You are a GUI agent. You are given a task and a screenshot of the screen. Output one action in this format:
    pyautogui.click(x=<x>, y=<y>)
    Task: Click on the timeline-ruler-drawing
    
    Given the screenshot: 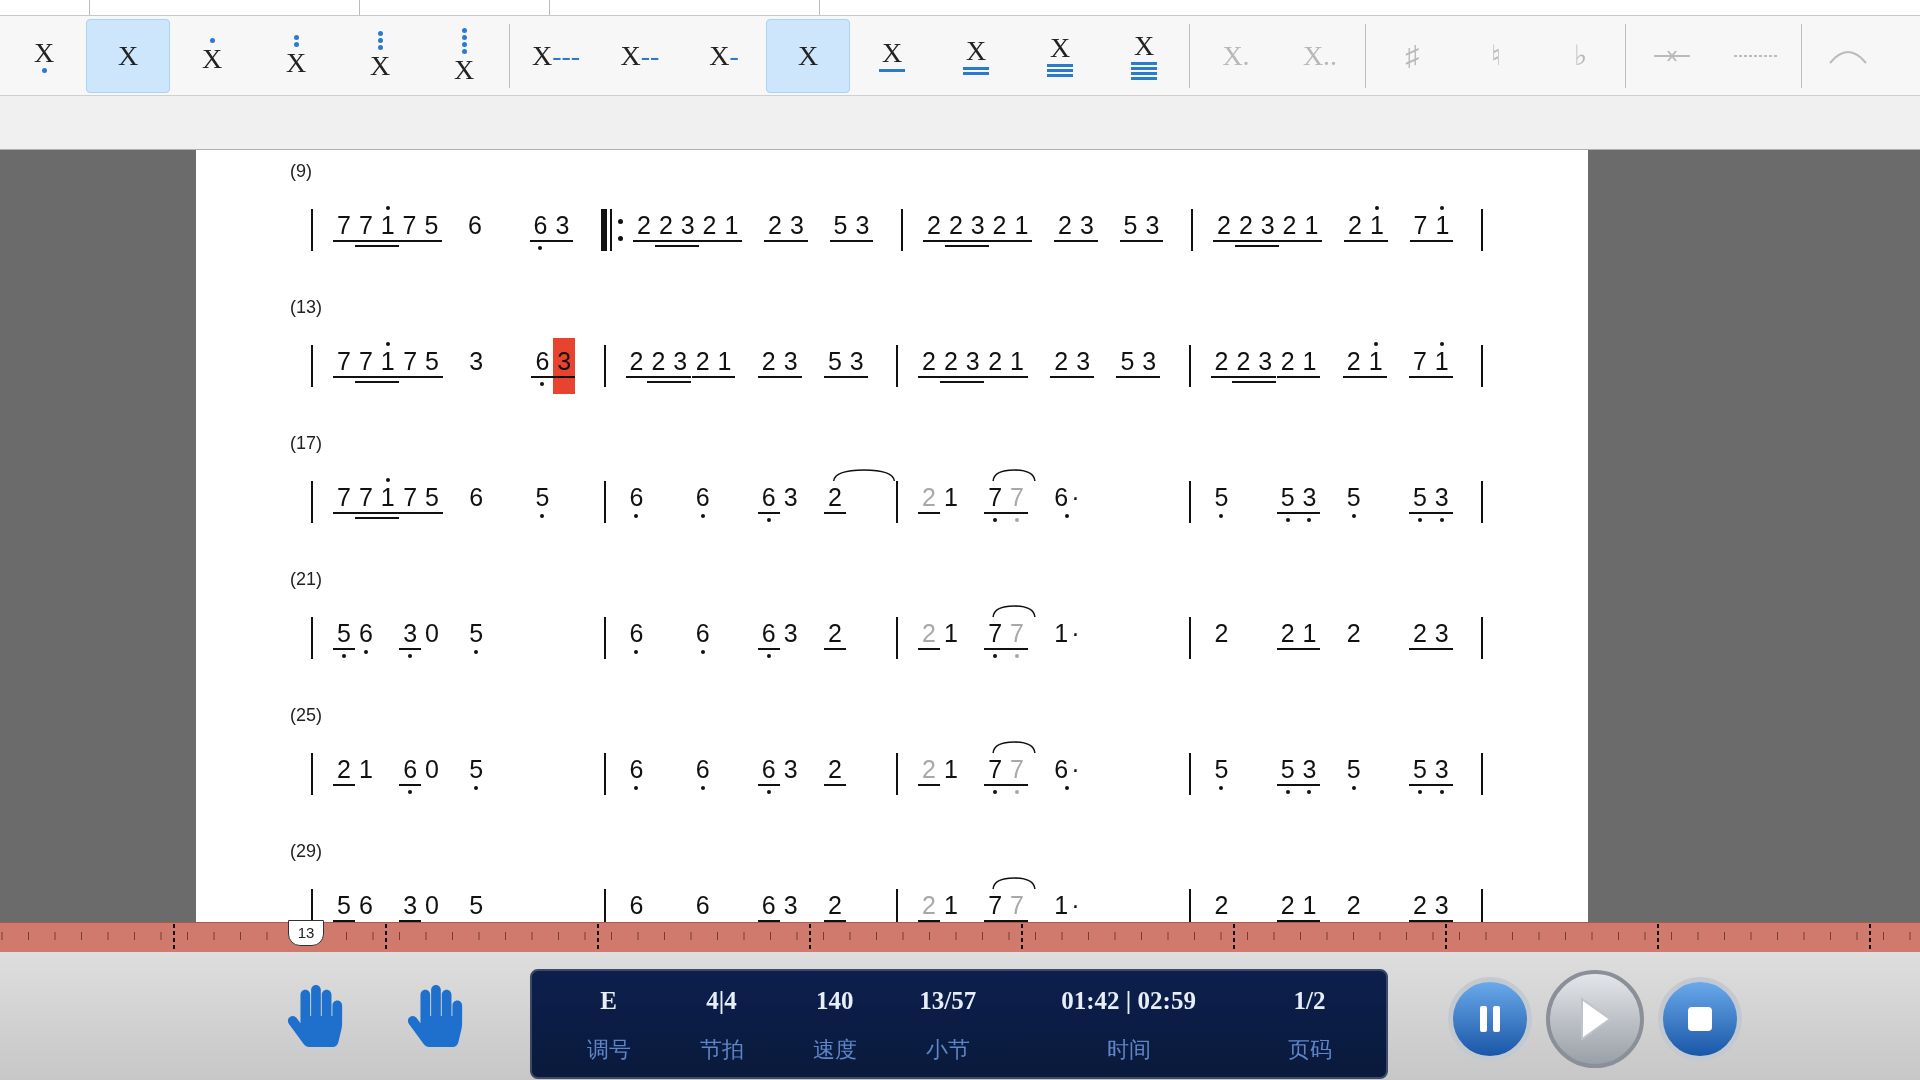 What is the action you would take?
    pyautogui.click(x=960, y=937)
    